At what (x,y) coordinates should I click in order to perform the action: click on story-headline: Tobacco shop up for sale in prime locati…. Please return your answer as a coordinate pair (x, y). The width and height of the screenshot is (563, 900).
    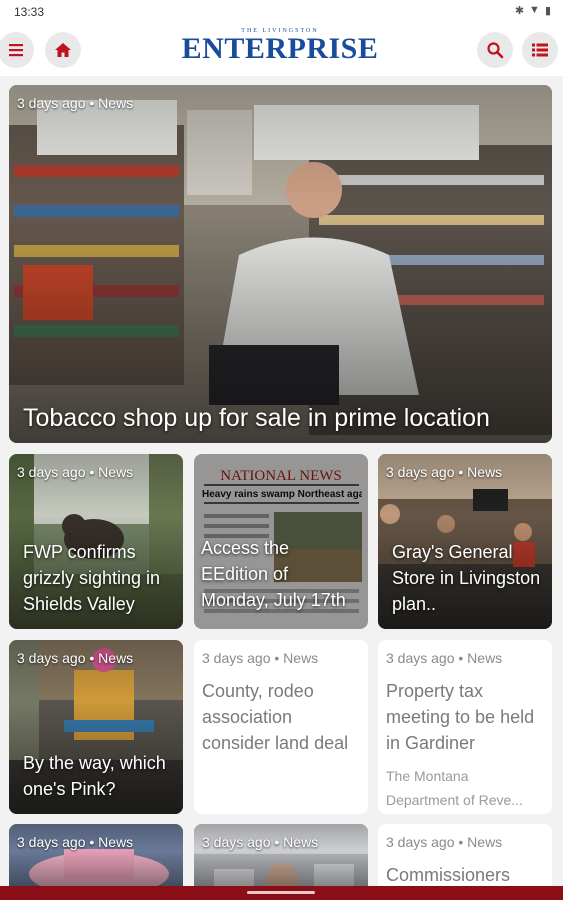
    Looking at the image, I should click on (256, 418).